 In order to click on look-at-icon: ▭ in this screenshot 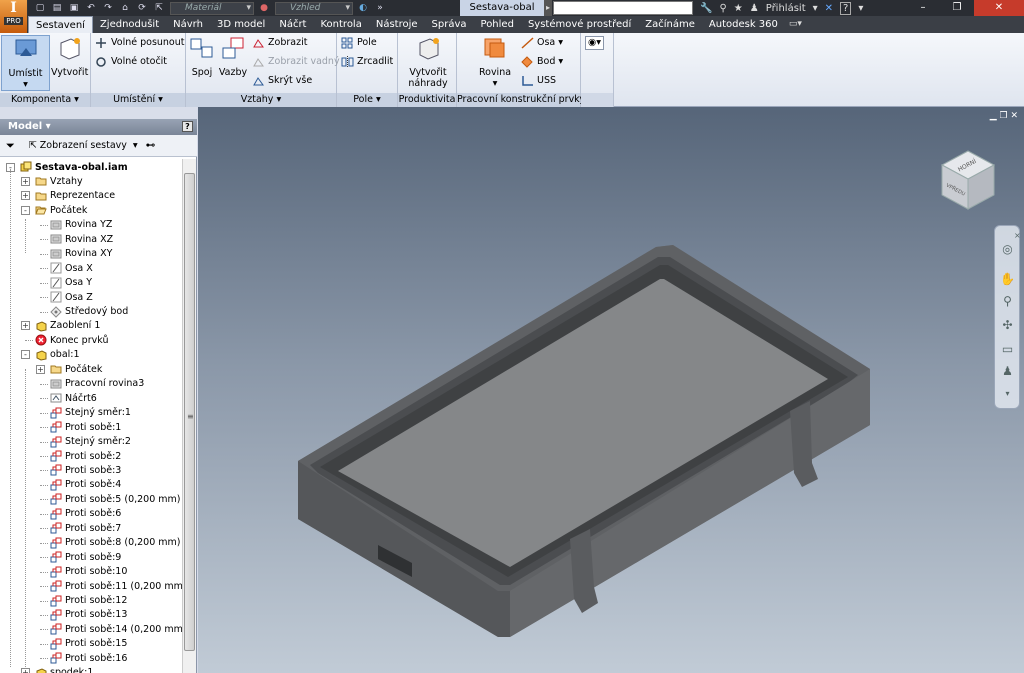, I will do `click(1007, 349)`.